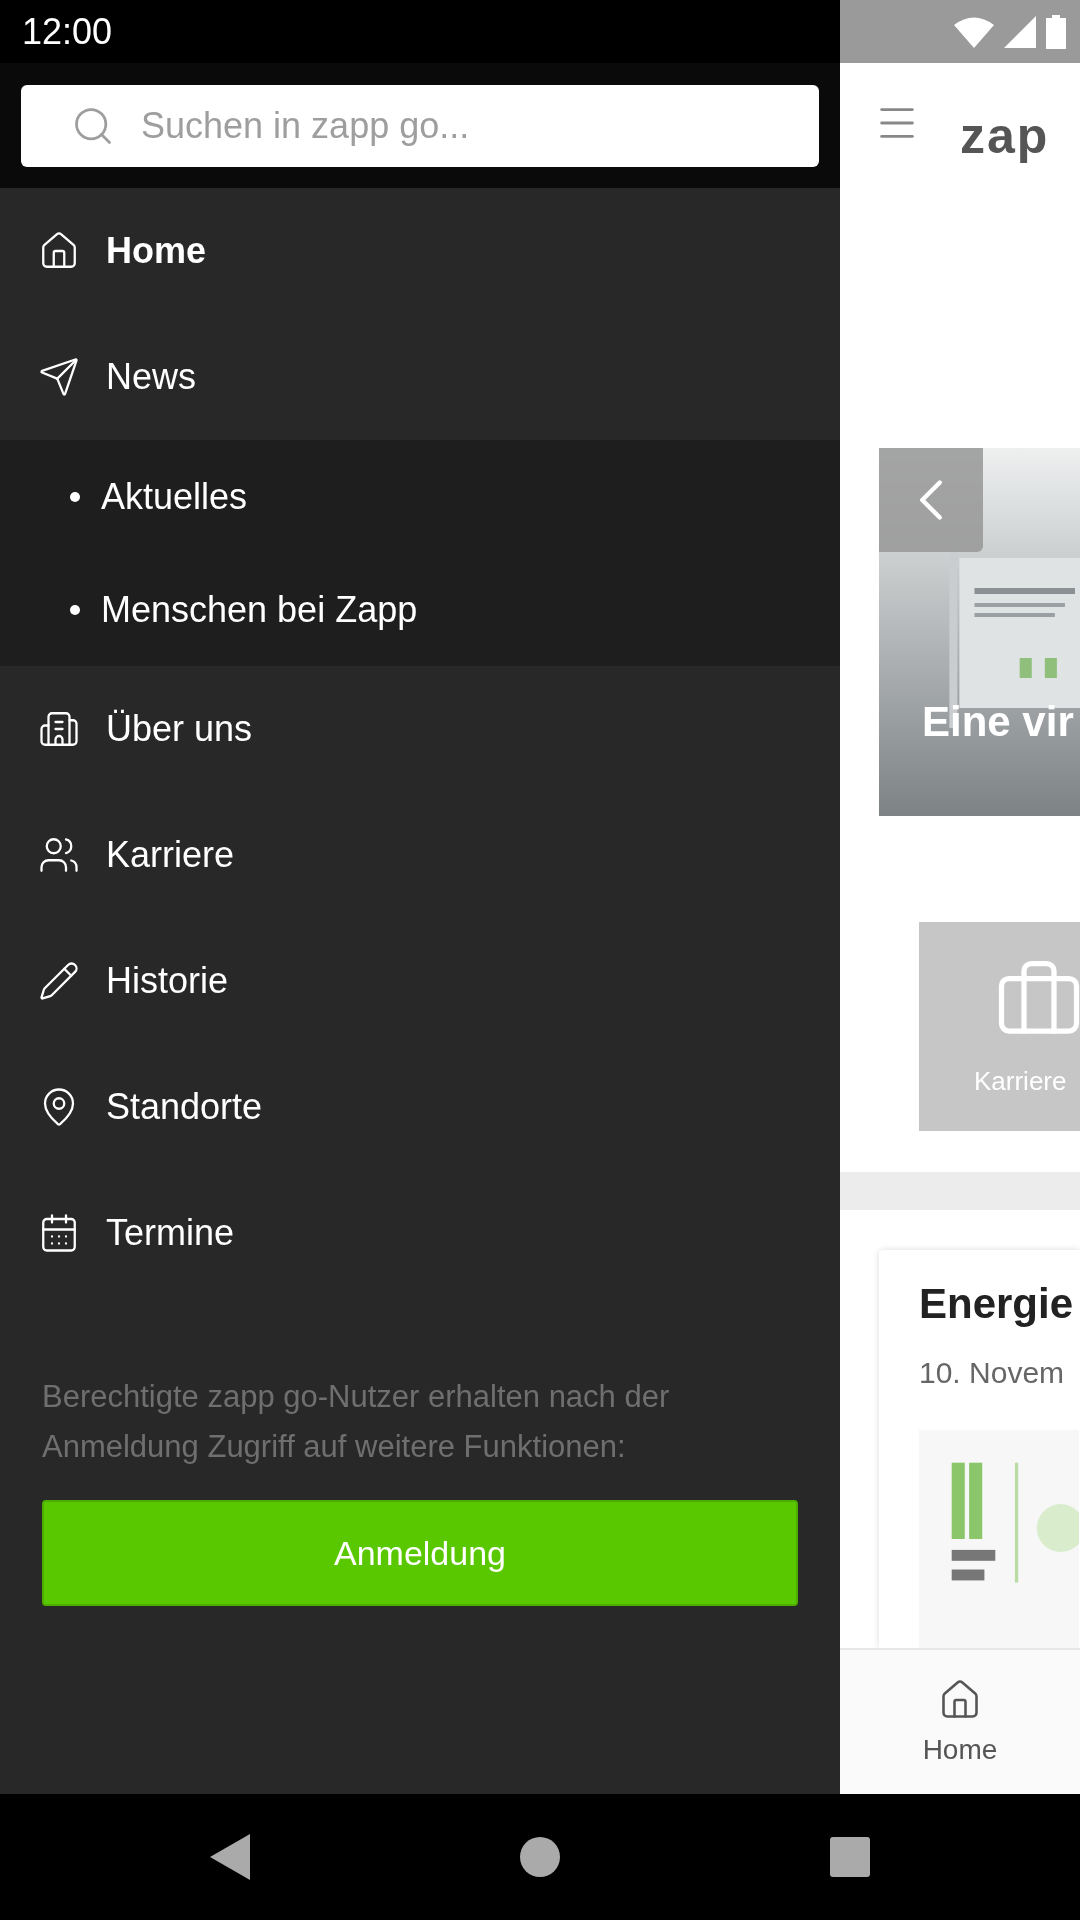 This screenshot has height=1920, width=1080. I want to click on wifi-icon, so click(974, 31).